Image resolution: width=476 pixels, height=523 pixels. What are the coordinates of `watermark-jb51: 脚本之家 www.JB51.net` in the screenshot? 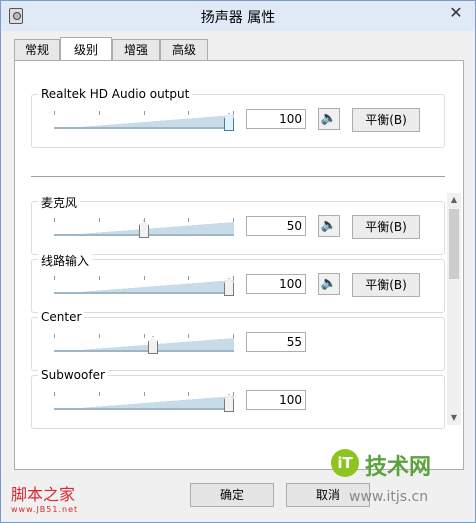 It's located at (44, 497).